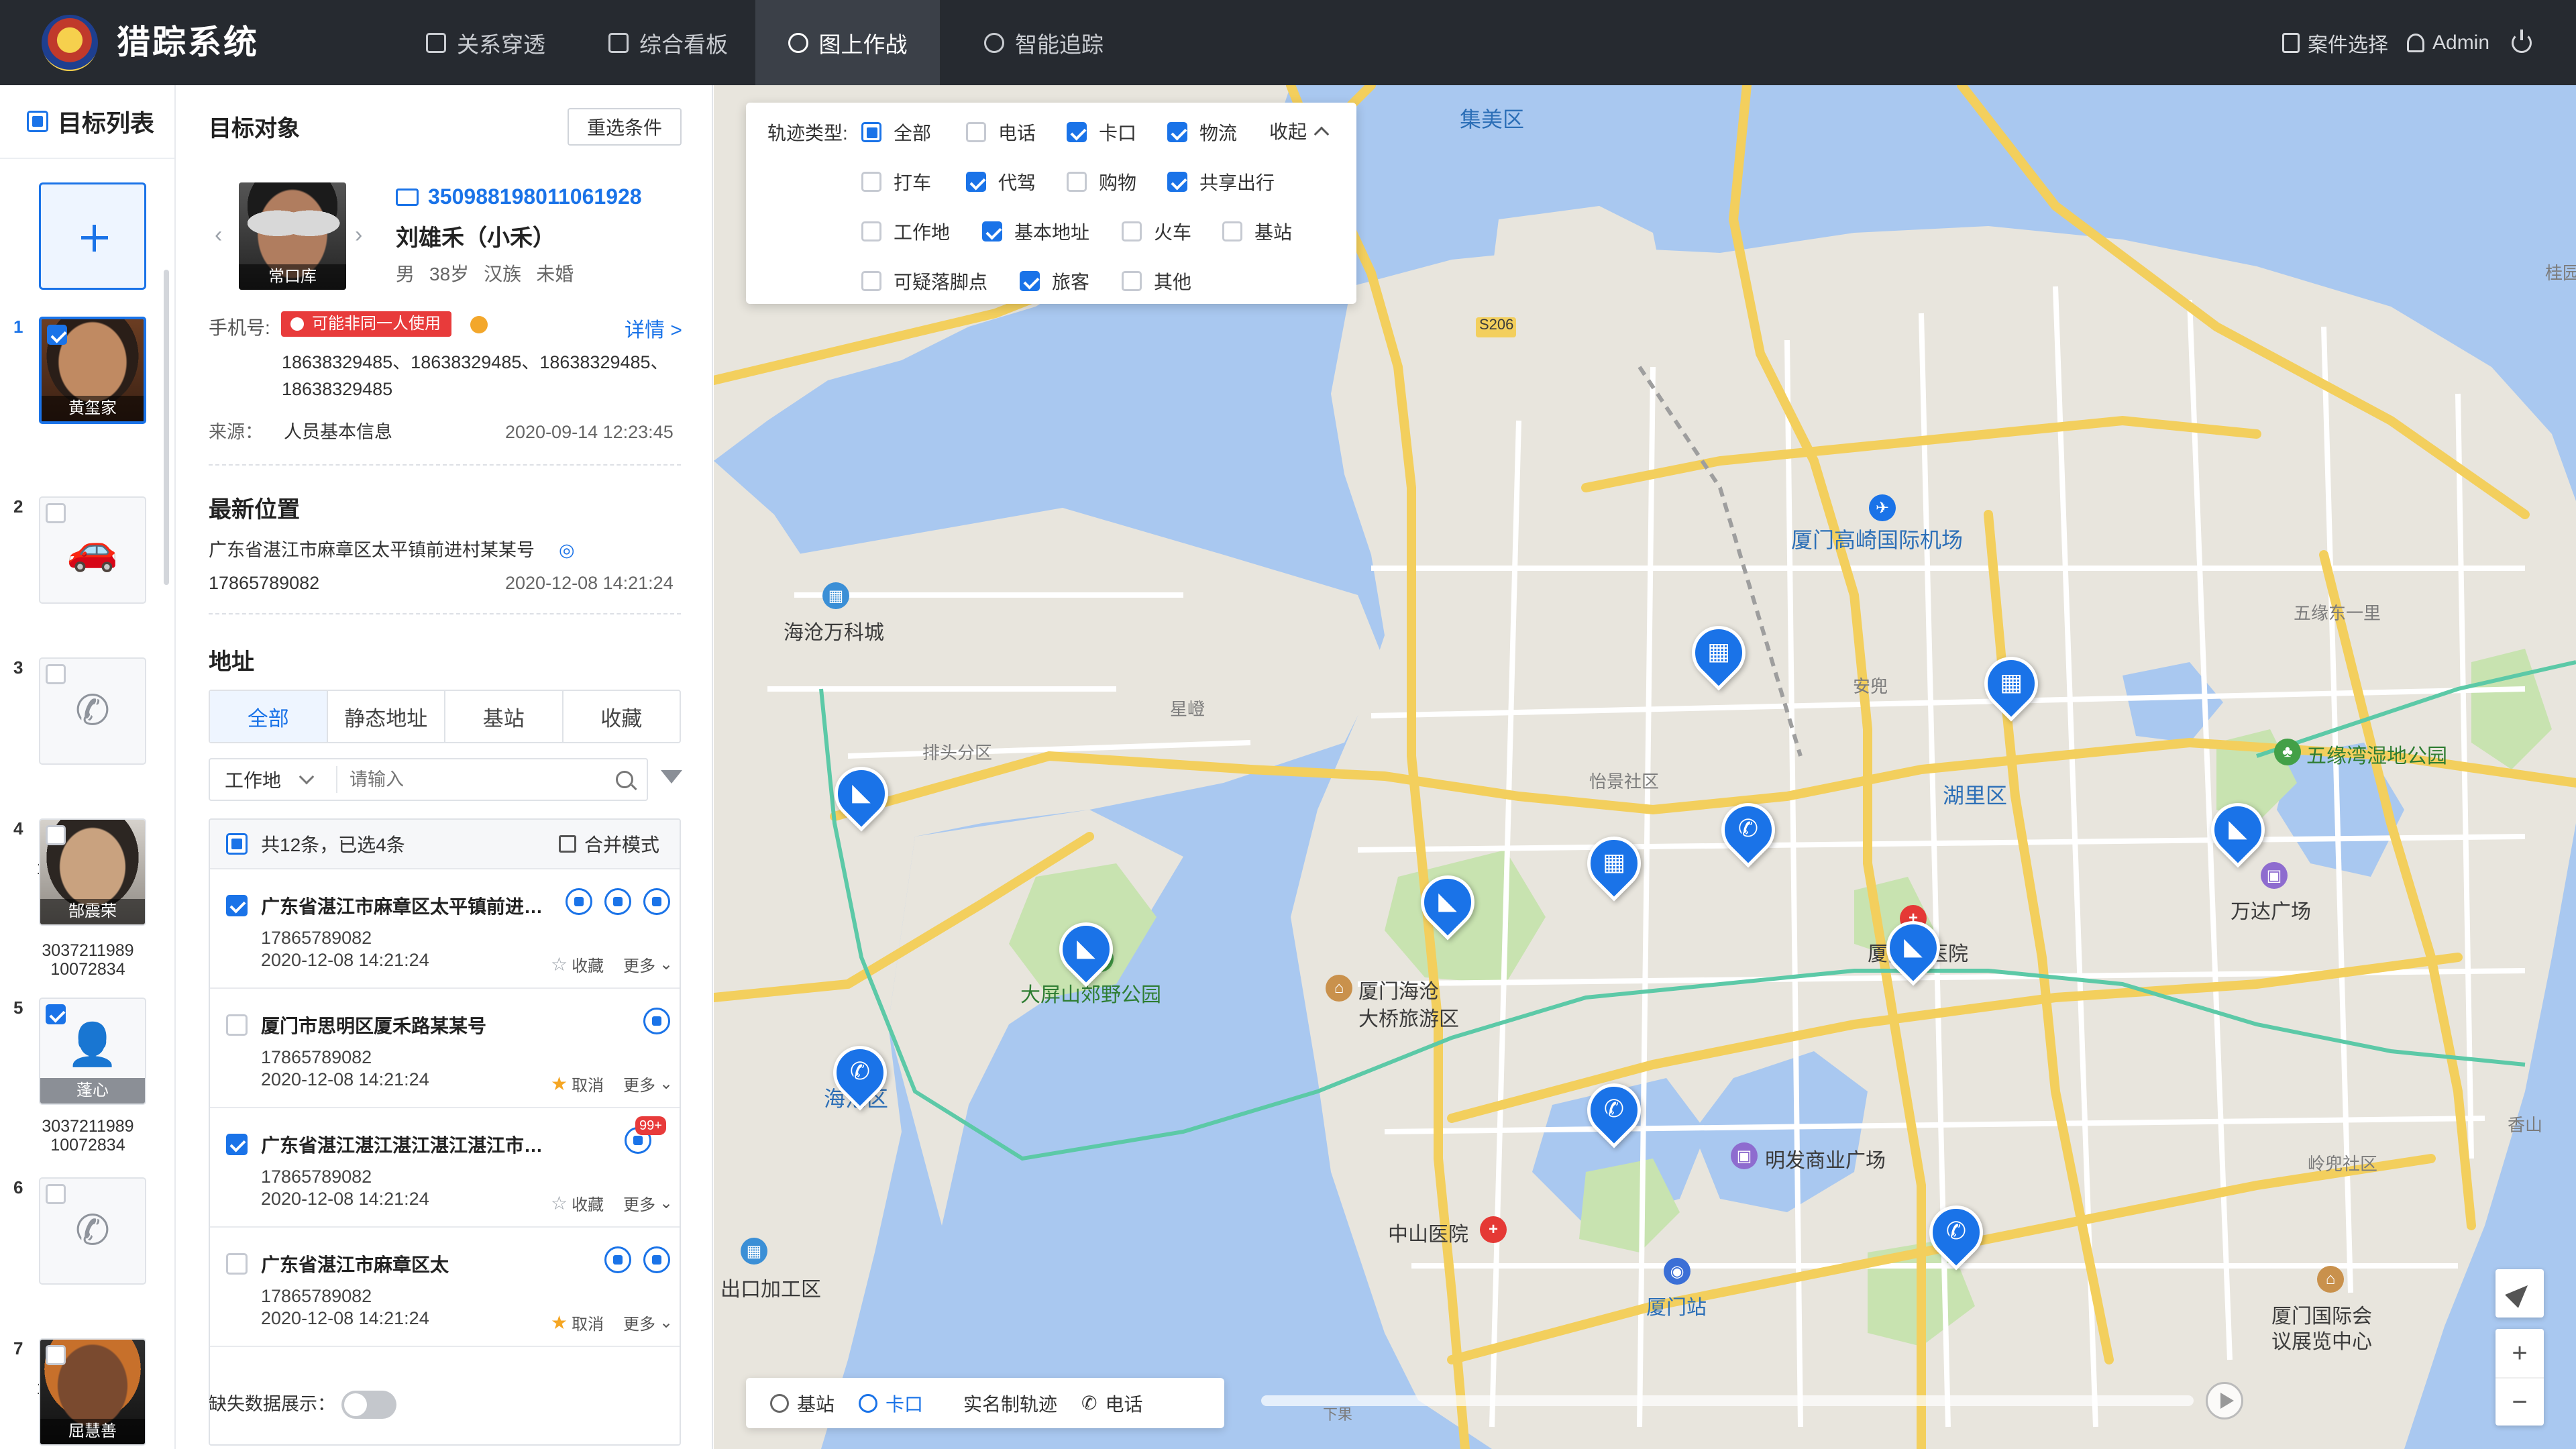  I want to click on filter-option-basic-address: 基本地址, so click(1035, 231).